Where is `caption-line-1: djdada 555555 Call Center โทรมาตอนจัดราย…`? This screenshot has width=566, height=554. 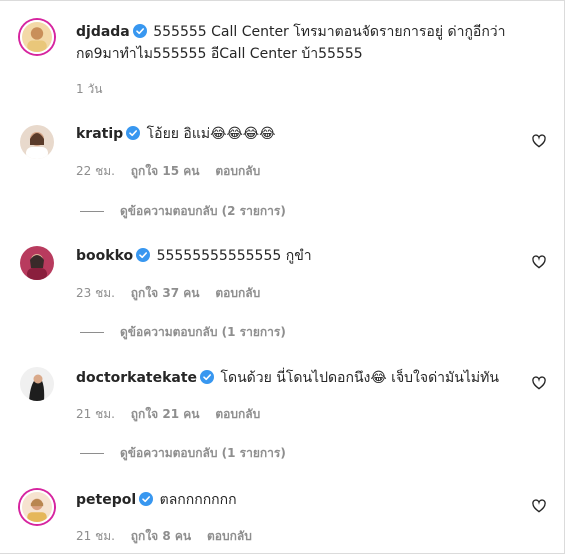
caption-line-1: djdada 555555 Call Center โทรมาตอนจัดราย… is located at coordinates (291, 32).